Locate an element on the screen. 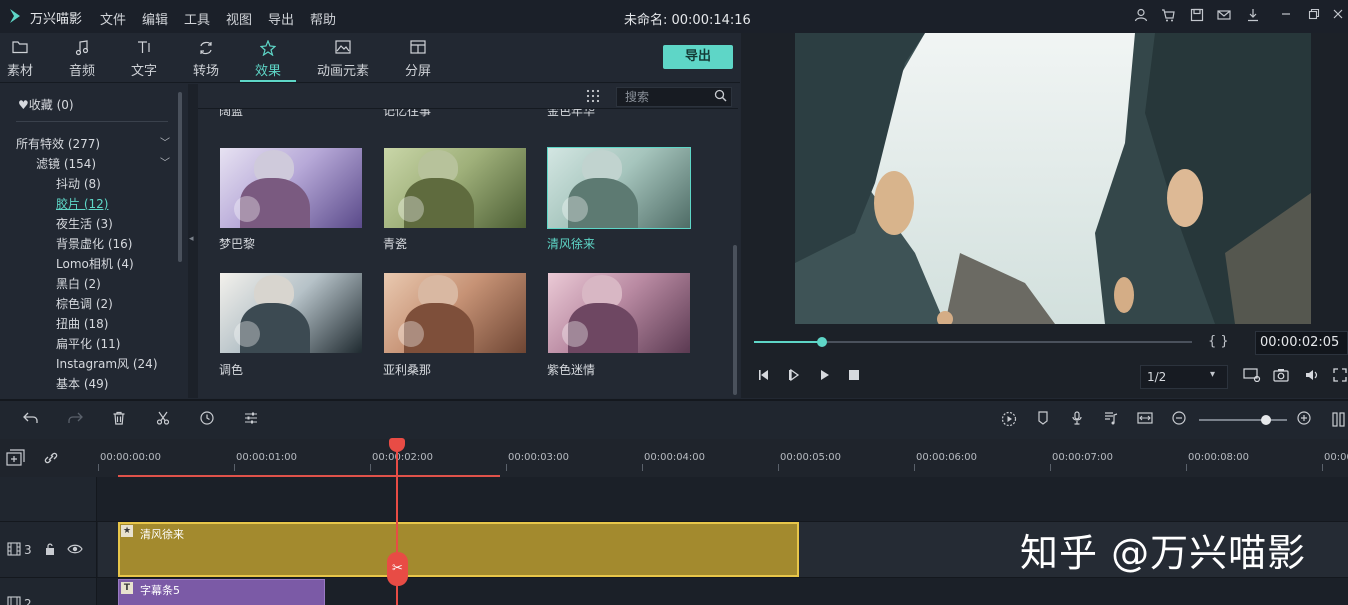  effect-label: 金色年华 is located at coordinates (571, 113).